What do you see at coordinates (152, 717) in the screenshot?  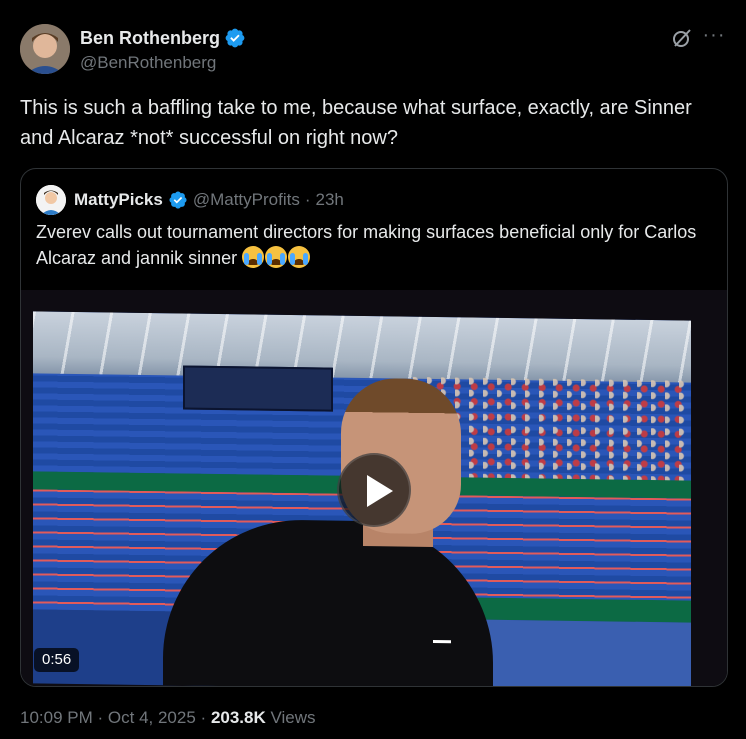 I see `tweet-date: Oct 4, 2025` at bounding box center [152, 717].